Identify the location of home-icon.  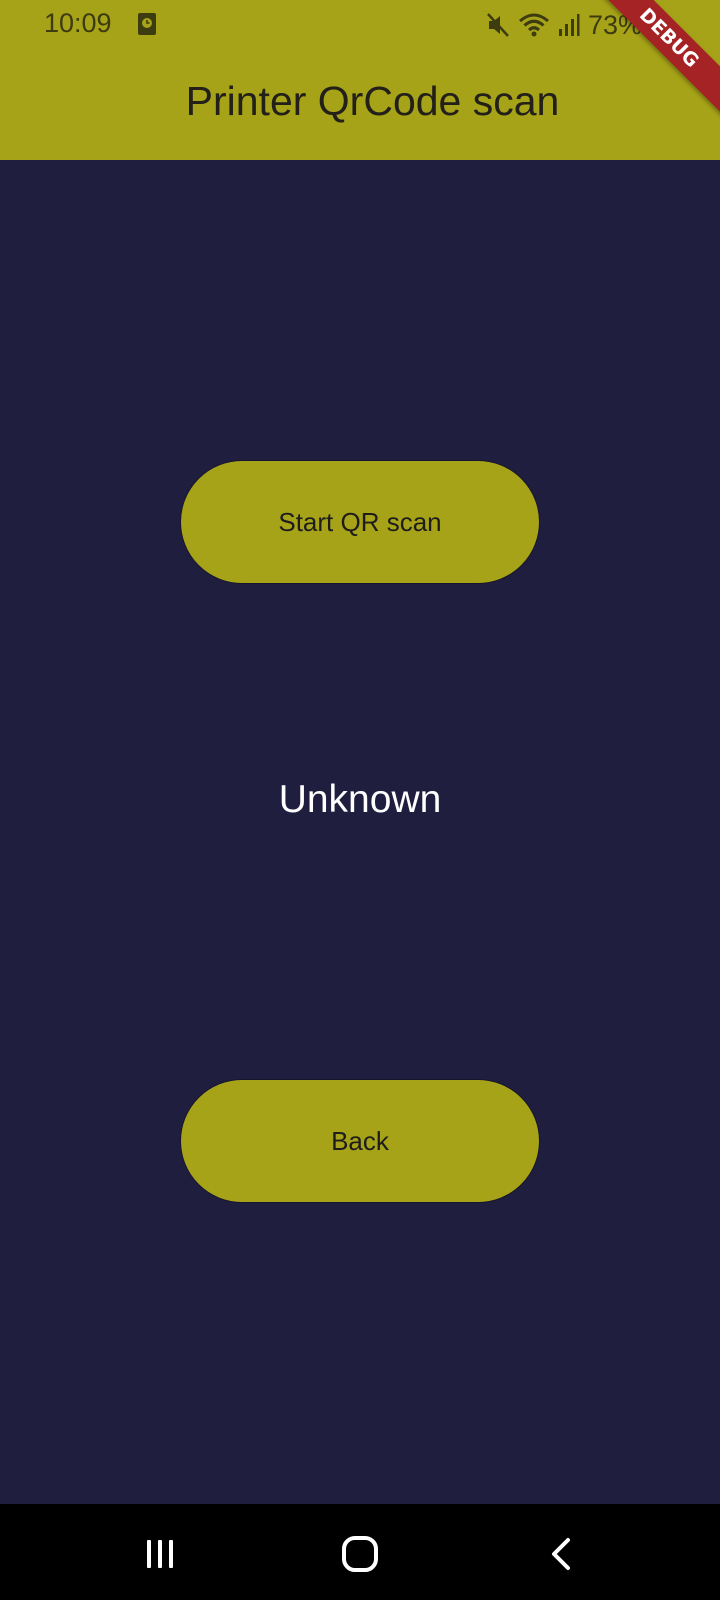
(360, 1554).